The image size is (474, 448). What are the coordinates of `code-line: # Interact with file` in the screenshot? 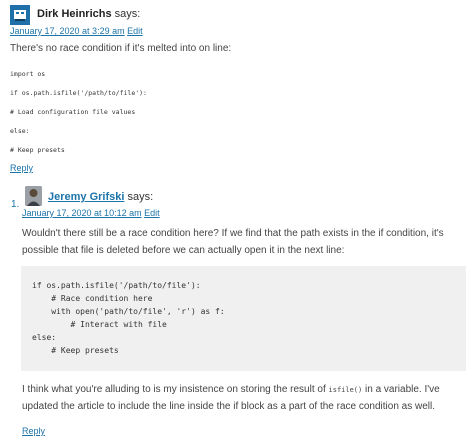 It's located at (99, 324).